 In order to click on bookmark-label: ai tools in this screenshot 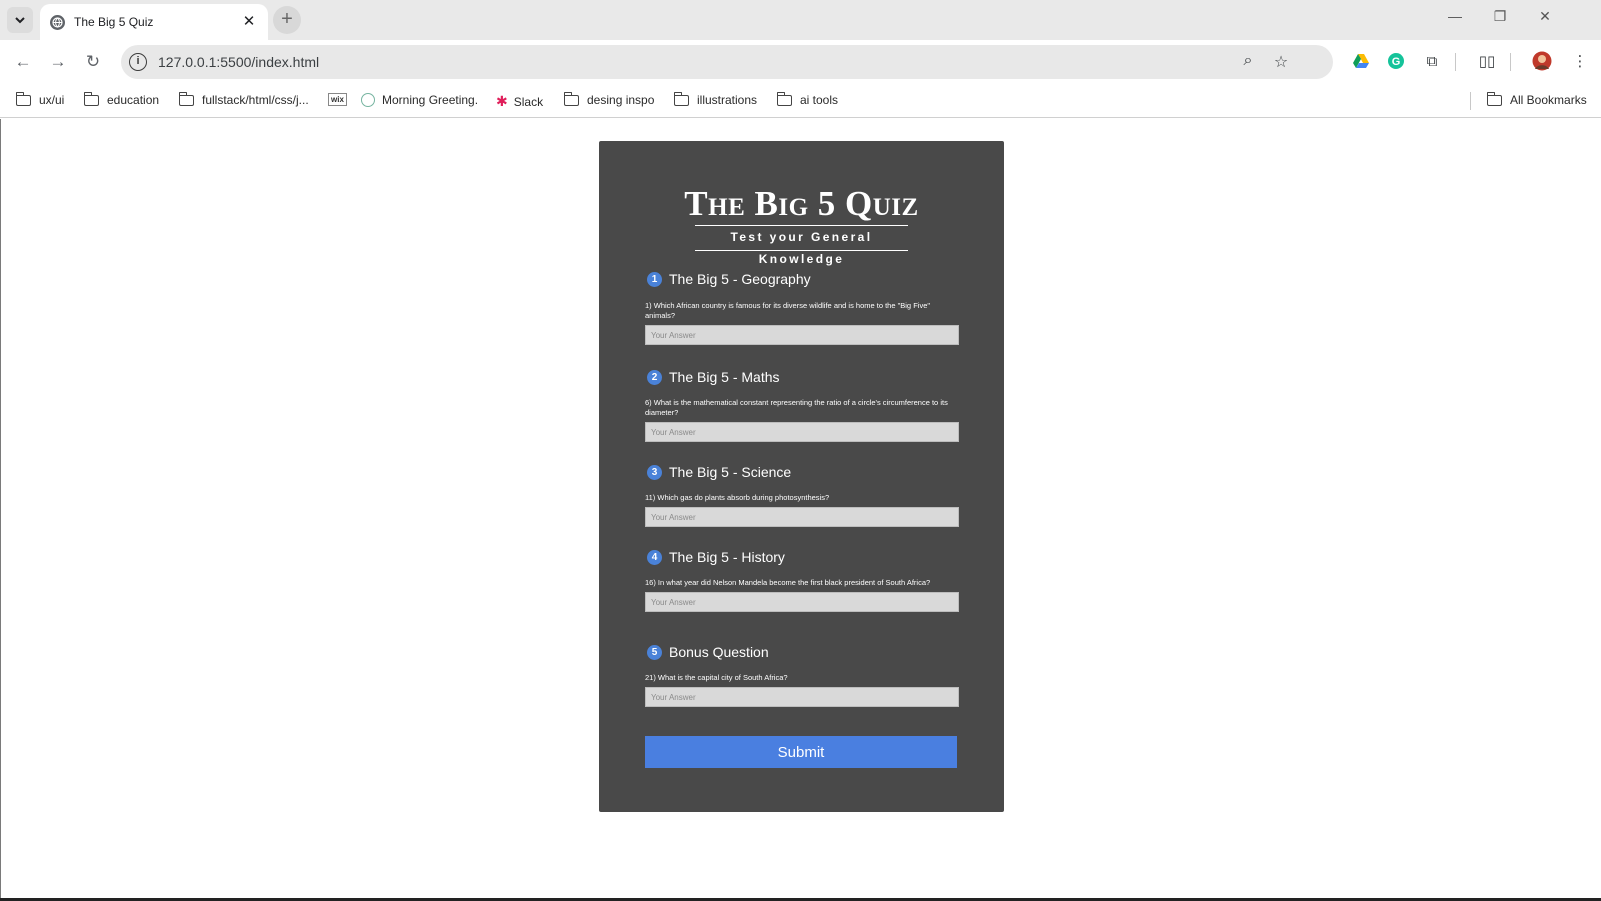, I will do `click(819, 100)`.